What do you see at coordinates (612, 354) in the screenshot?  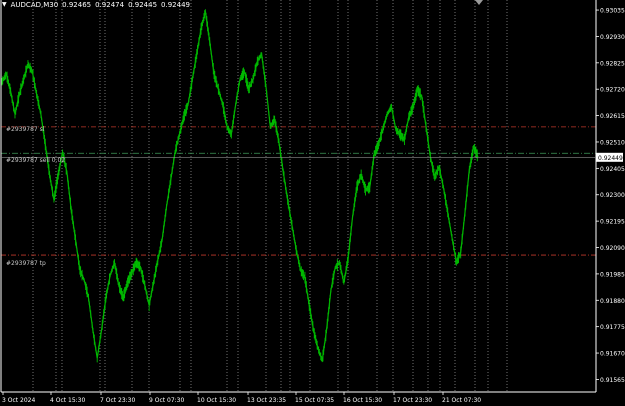 I see `price-tick-label: 0.91670` at bounding box center [612, 354].